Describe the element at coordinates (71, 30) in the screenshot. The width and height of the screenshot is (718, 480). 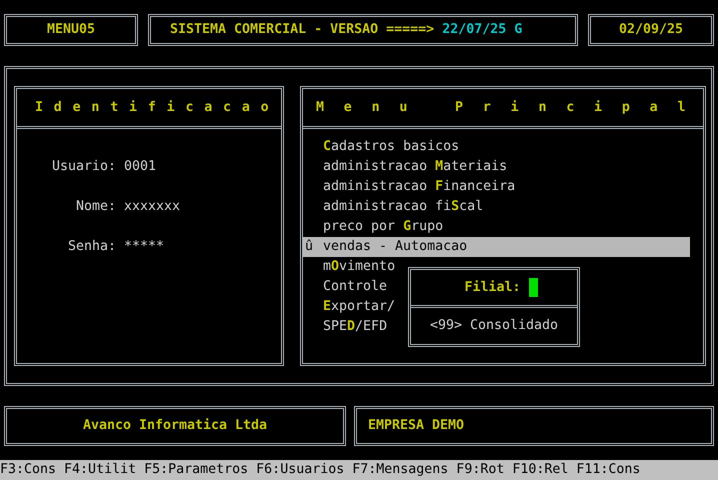
I see `screen-id: MENU05` at that location.